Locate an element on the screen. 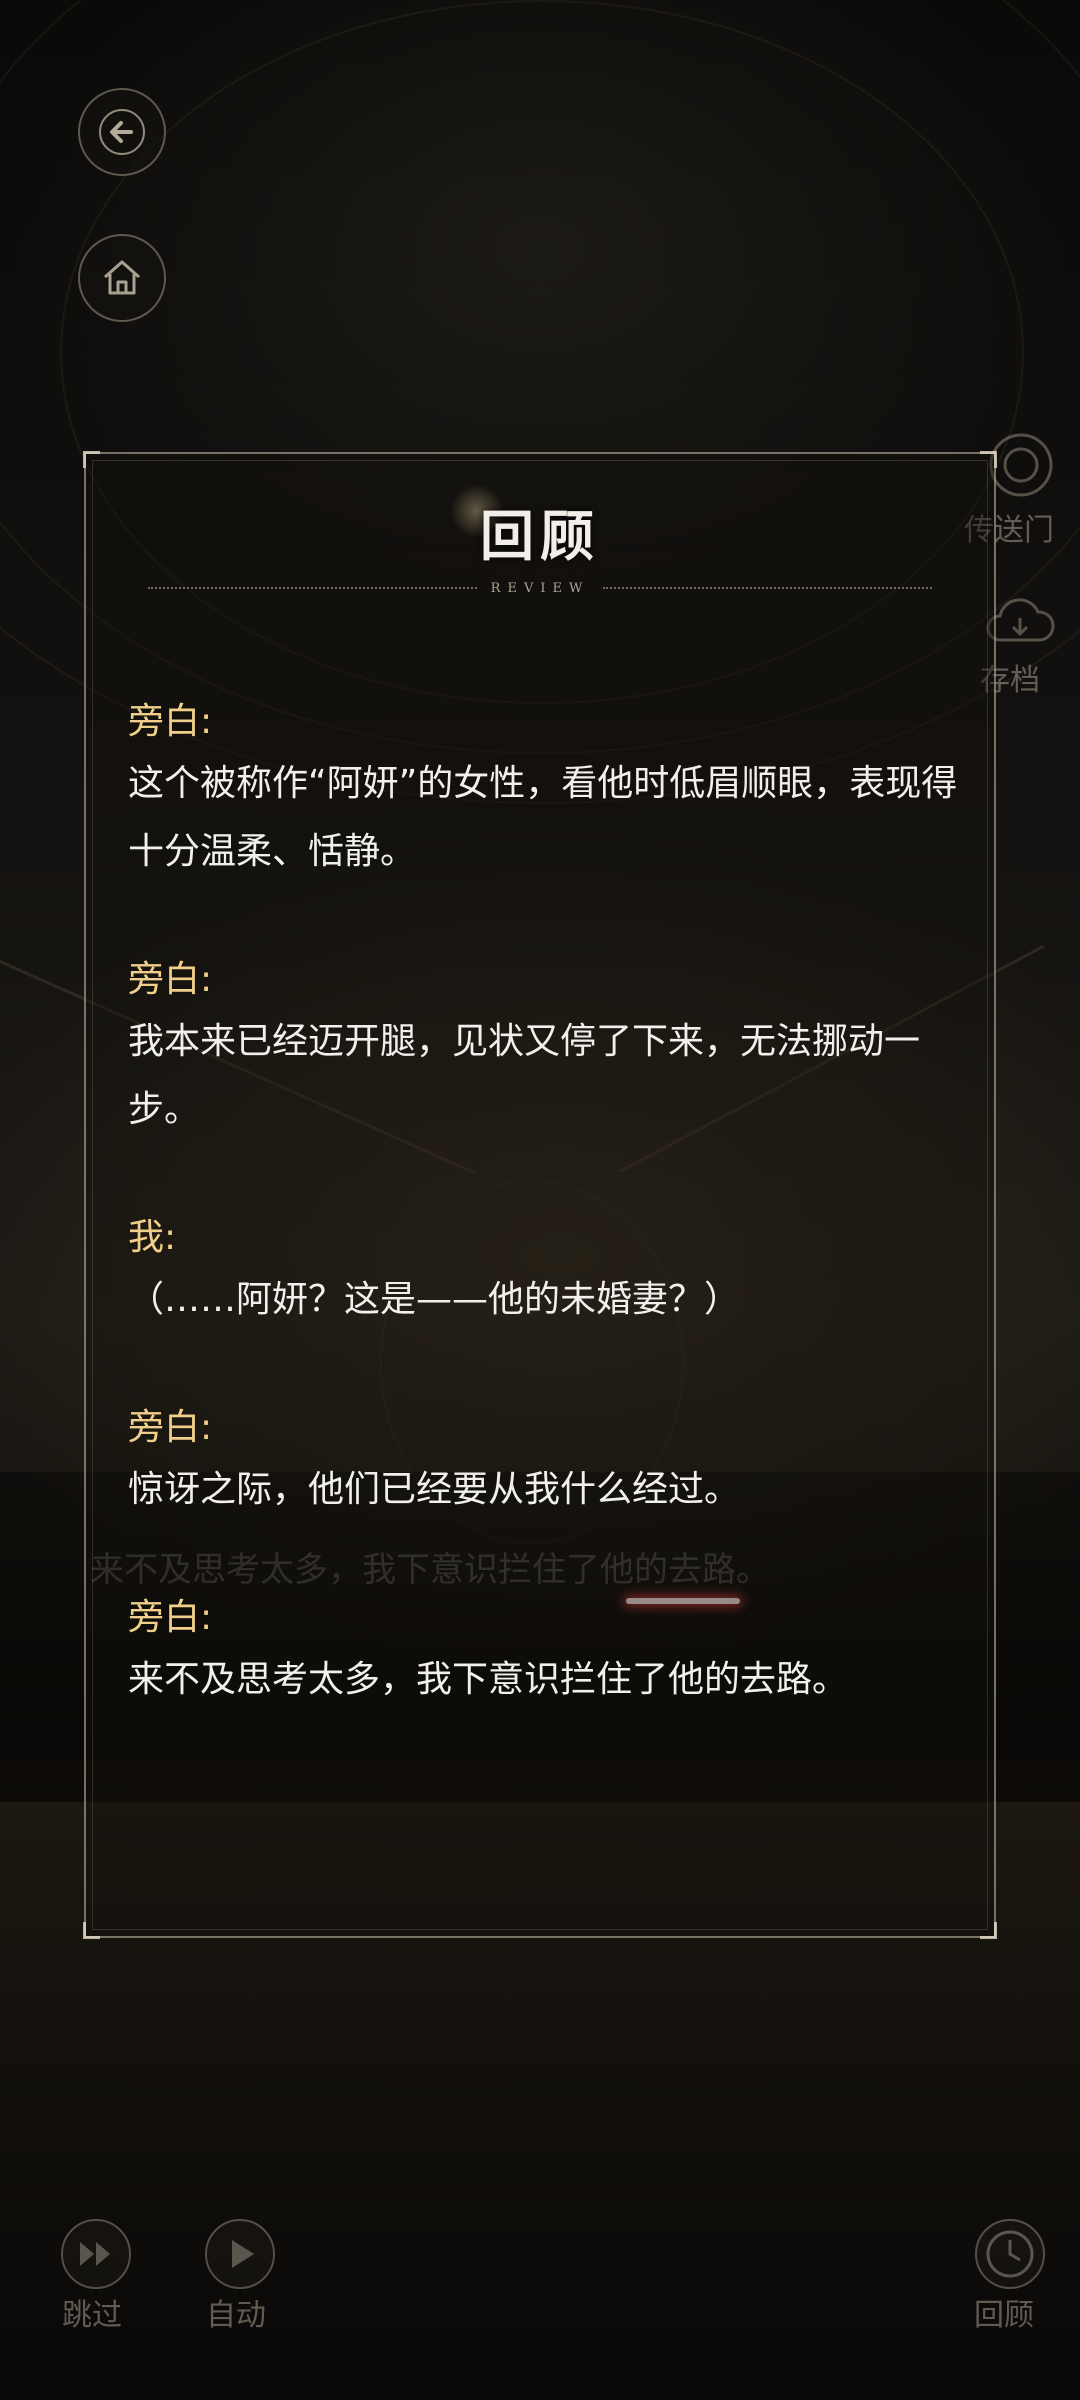  skip-label: 跳过 is located at coordinates (92, 2315).